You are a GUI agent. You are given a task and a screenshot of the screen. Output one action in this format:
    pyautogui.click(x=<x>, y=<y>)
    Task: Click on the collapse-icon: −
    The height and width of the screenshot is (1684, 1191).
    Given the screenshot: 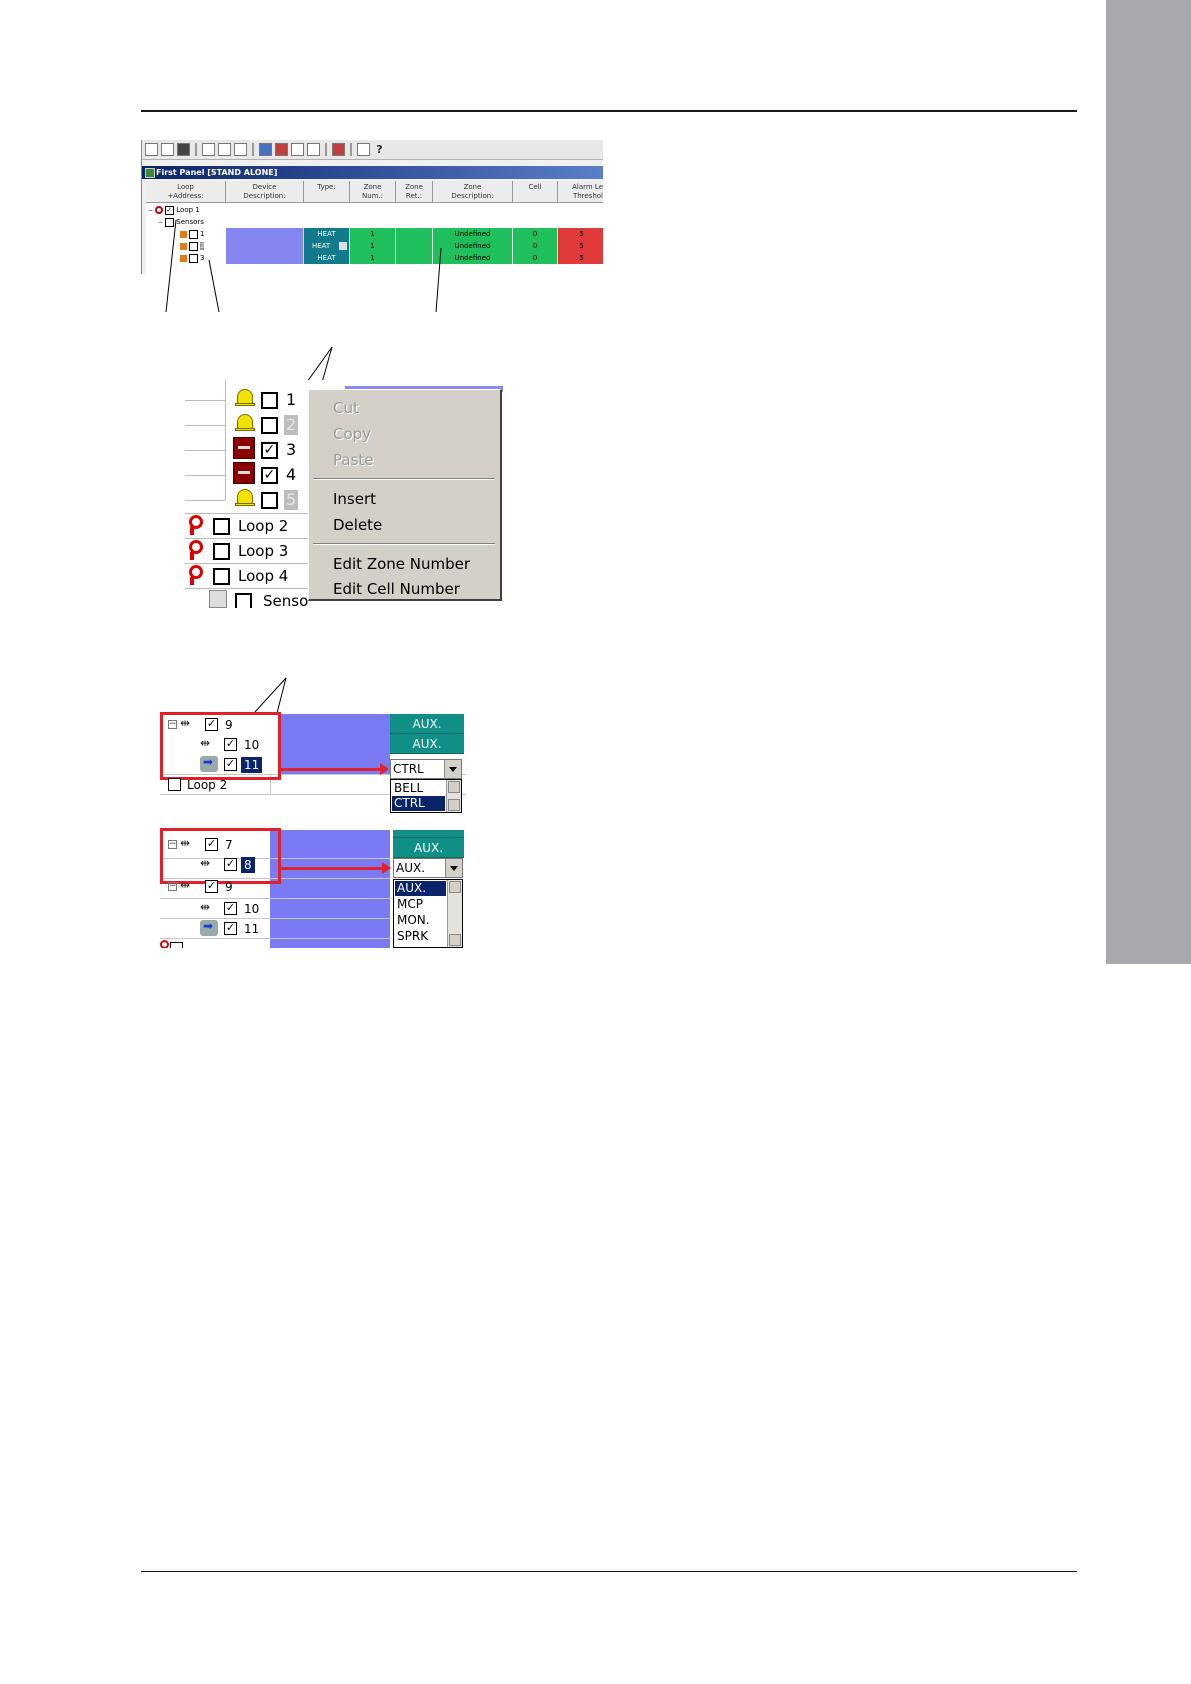 What is the action you would take?
    pyautogui.click(x=172, y=886)
    